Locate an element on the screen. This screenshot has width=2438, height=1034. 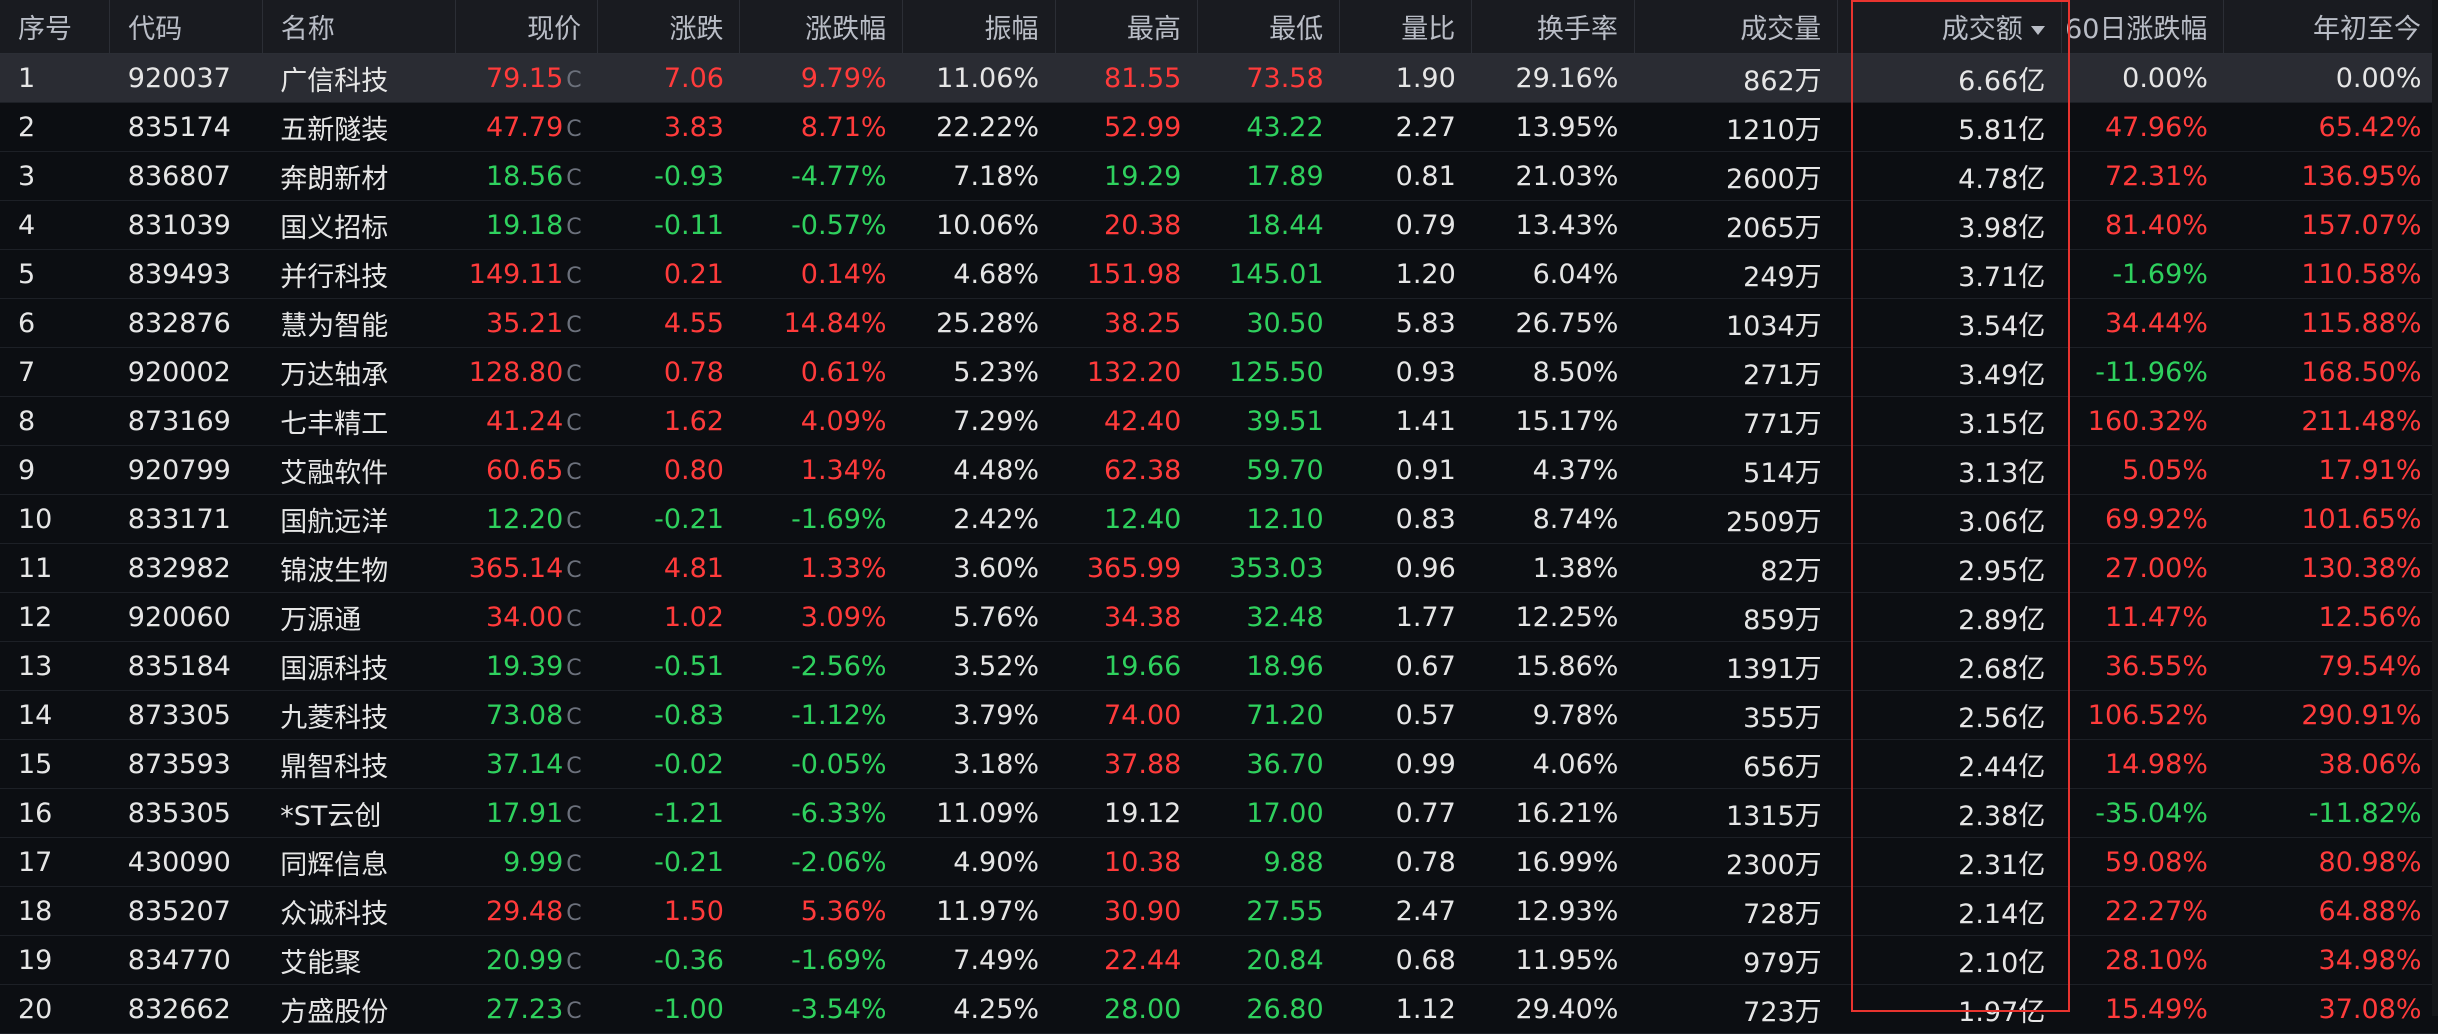
cell-amp: 4.48% is located at coordinates (979, 470).